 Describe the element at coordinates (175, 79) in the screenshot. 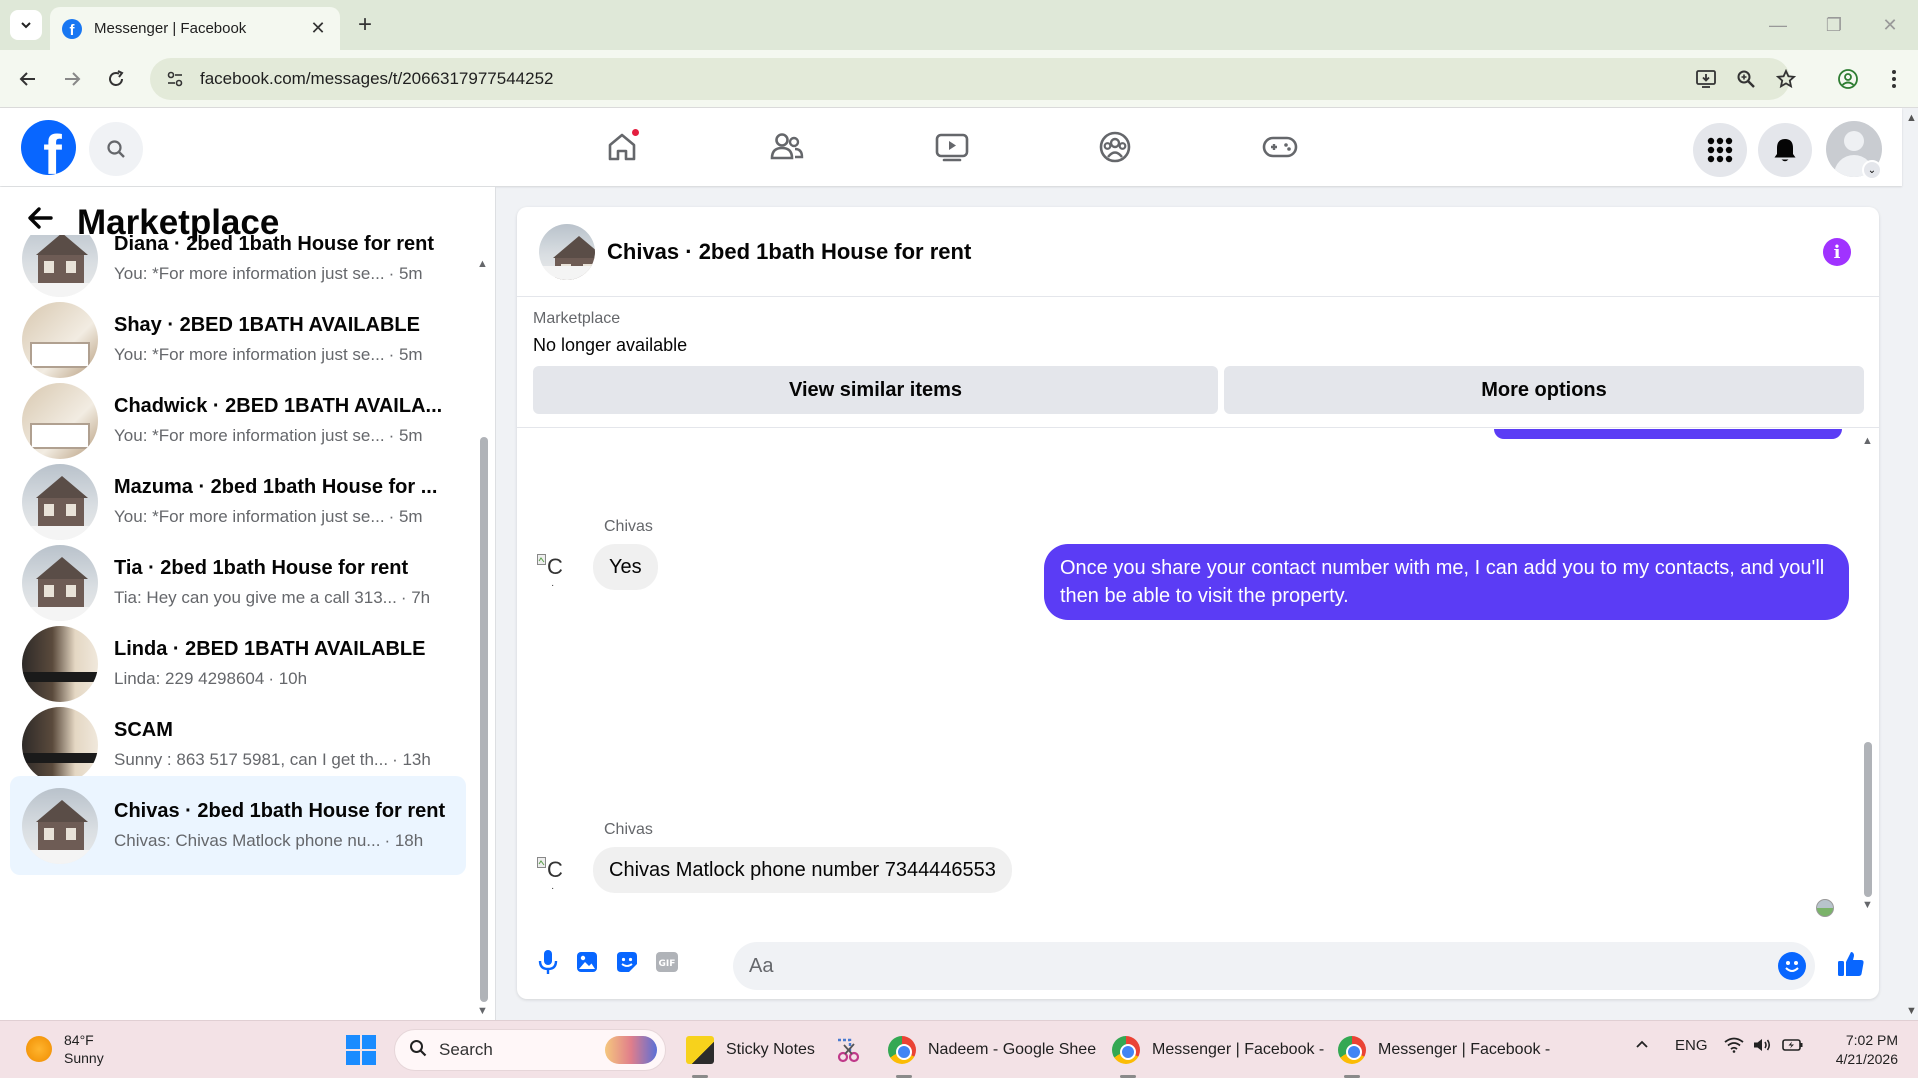

I see `site-settings-icon` at that location.